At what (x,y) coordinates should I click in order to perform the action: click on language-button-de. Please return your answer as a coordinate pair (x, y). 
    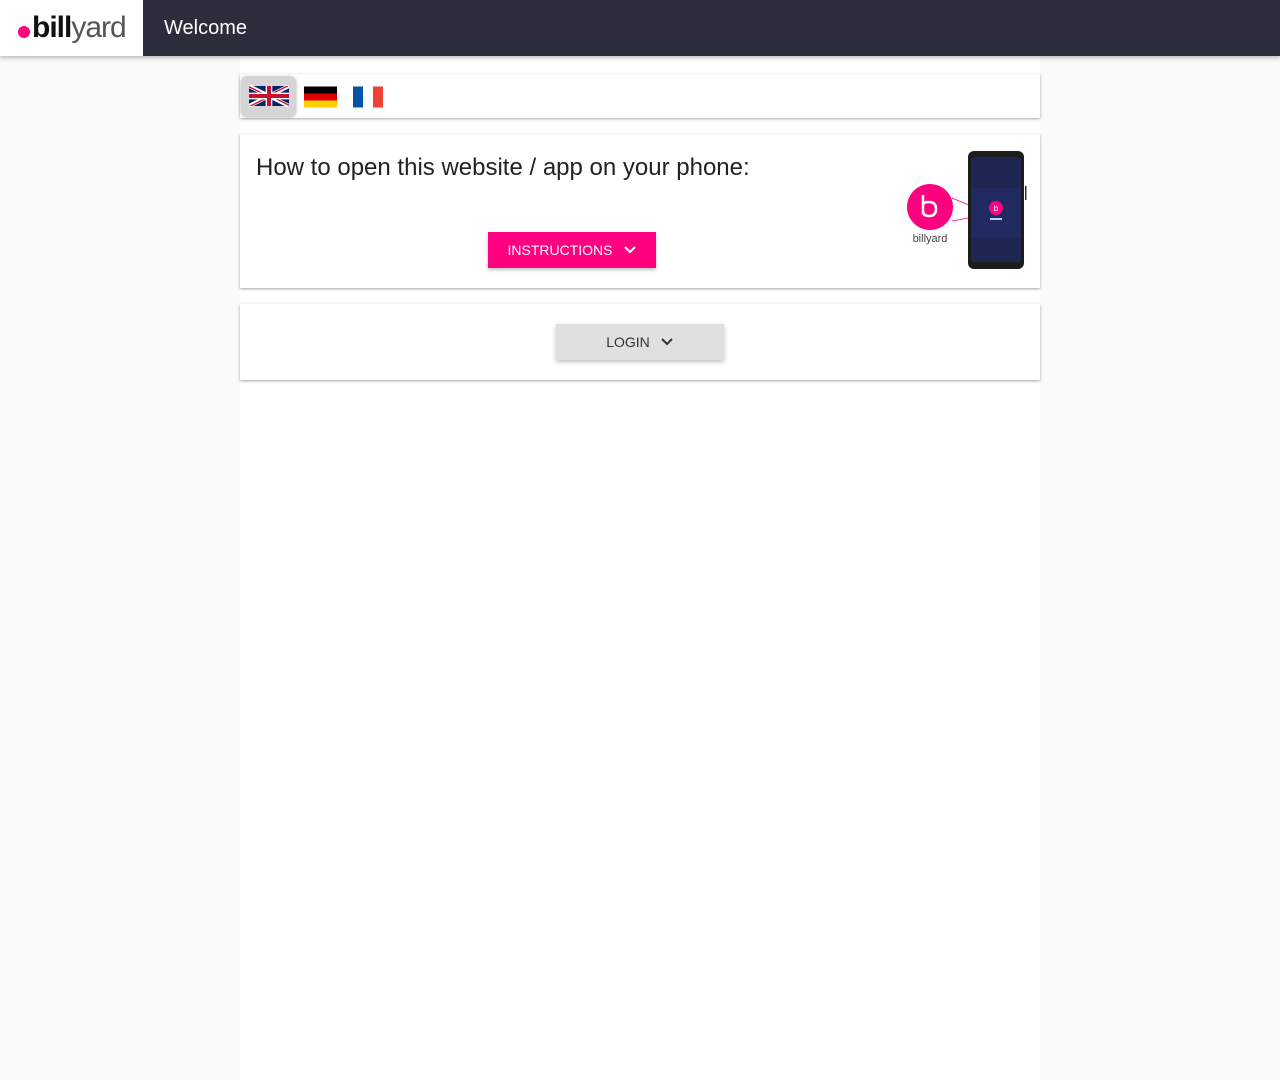
    Looking at the image, I should click on (320, 96).